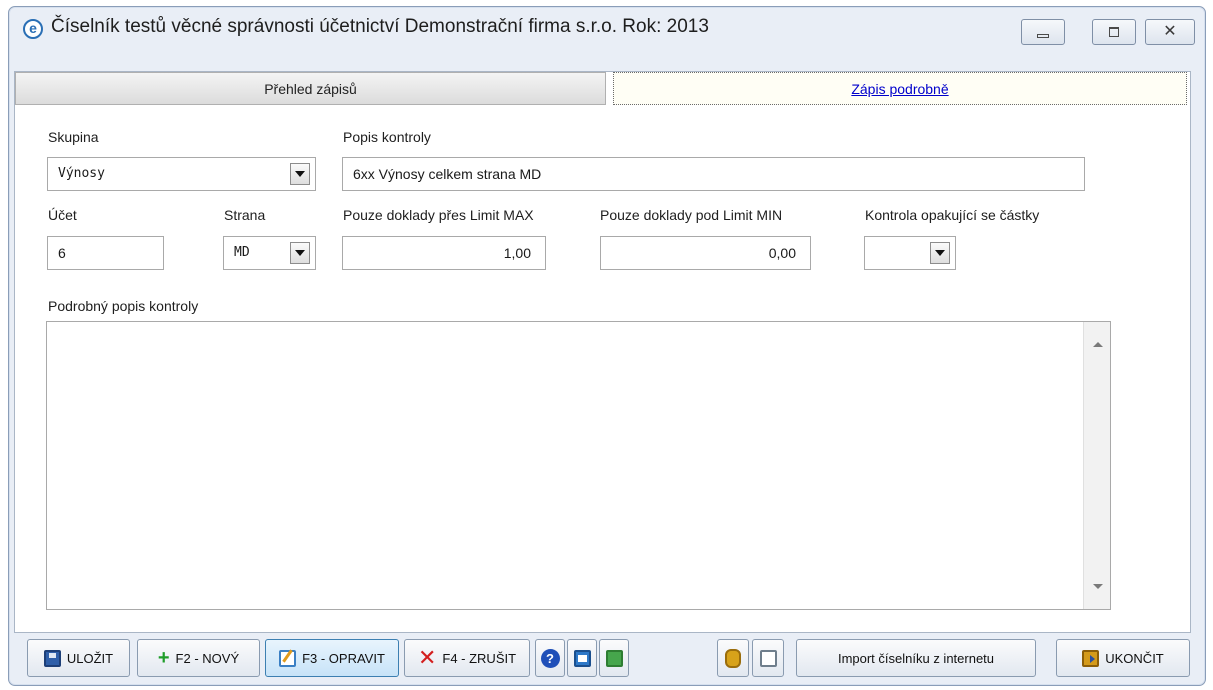 The width and height of the screenshot is (1213, 690). What do you see at coordinates (952, 215) in the screenshot?
I see `kontrola-opakujici-label: Kontrola opakující se částky` at bounding box center [952, 215].